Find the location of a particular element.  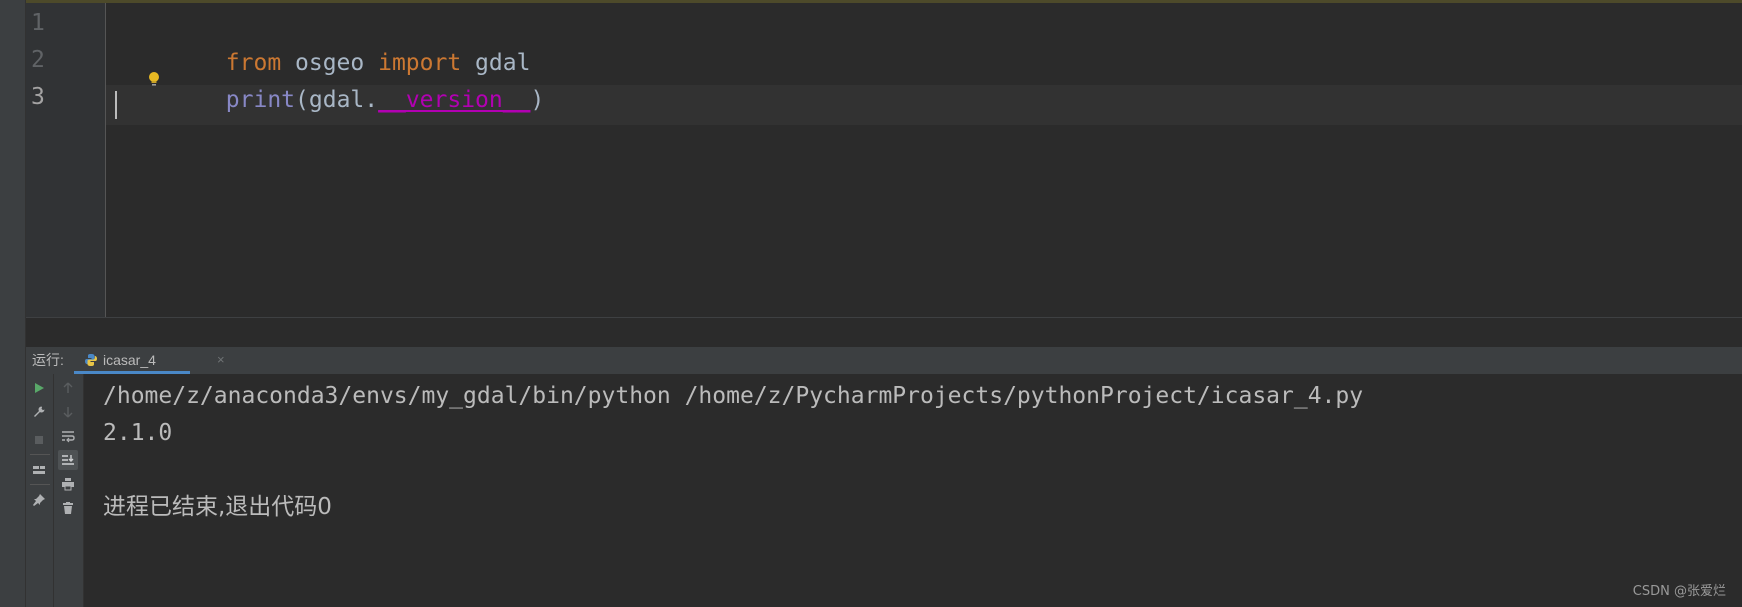

print-icon is located at coordinates (68, 484).